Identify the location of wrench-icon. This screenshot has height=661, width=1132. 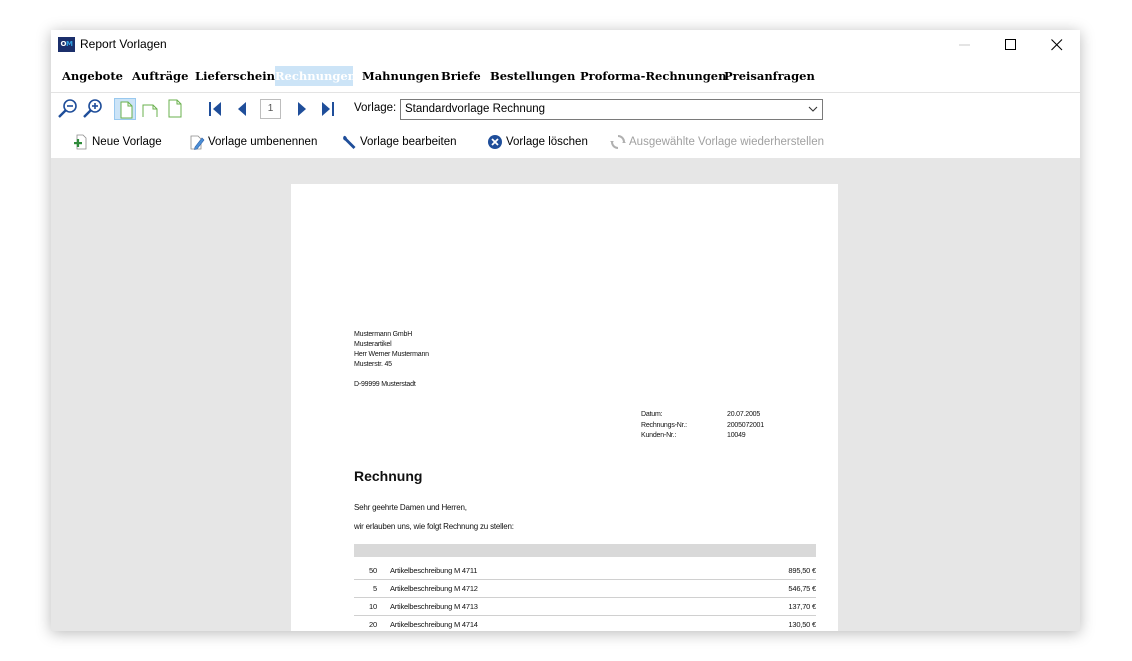
(349, 142).